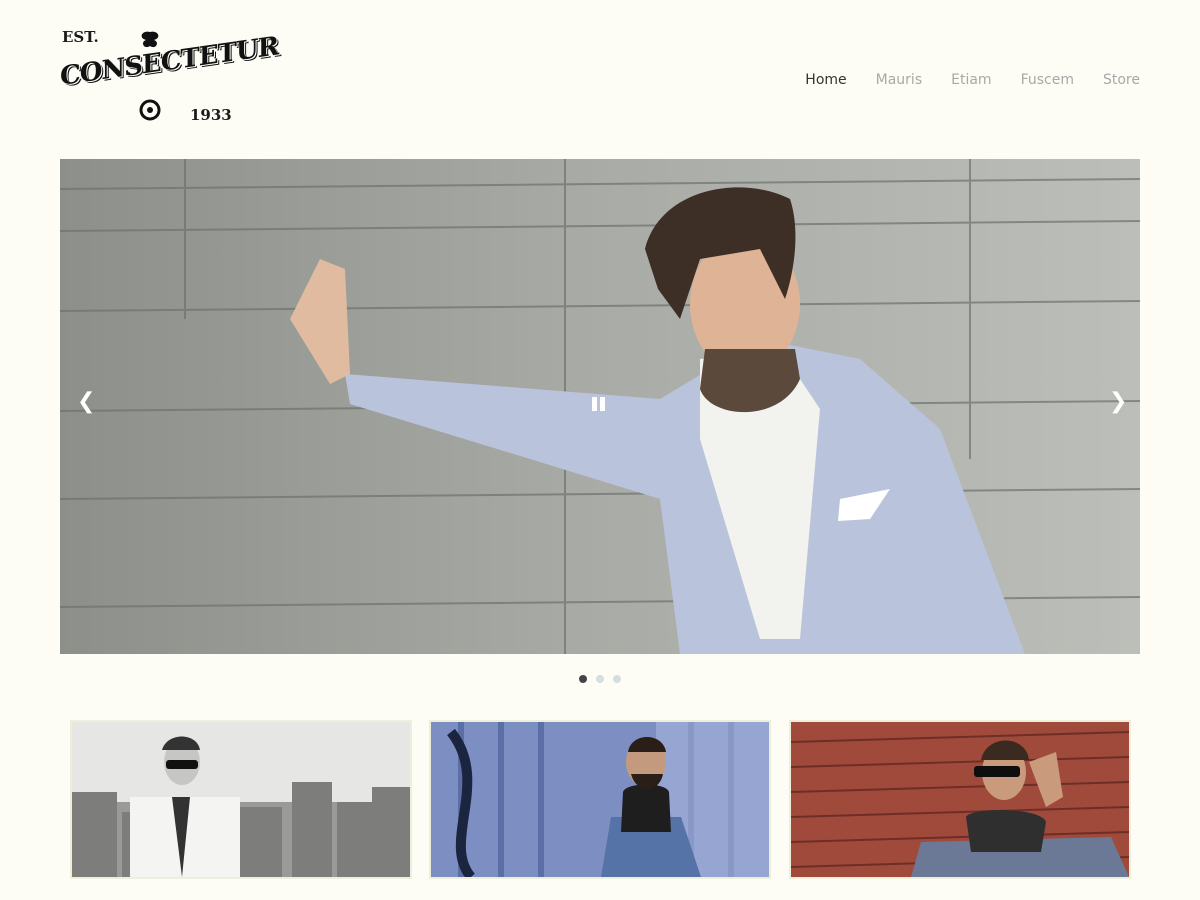 Image resolution: width=1200 pixels, height=900 pixels. What do you see at coordinates (1118, 402) in the screenshot?
I see `slider-next-button: ❯` at bounding box center [1118, 402].